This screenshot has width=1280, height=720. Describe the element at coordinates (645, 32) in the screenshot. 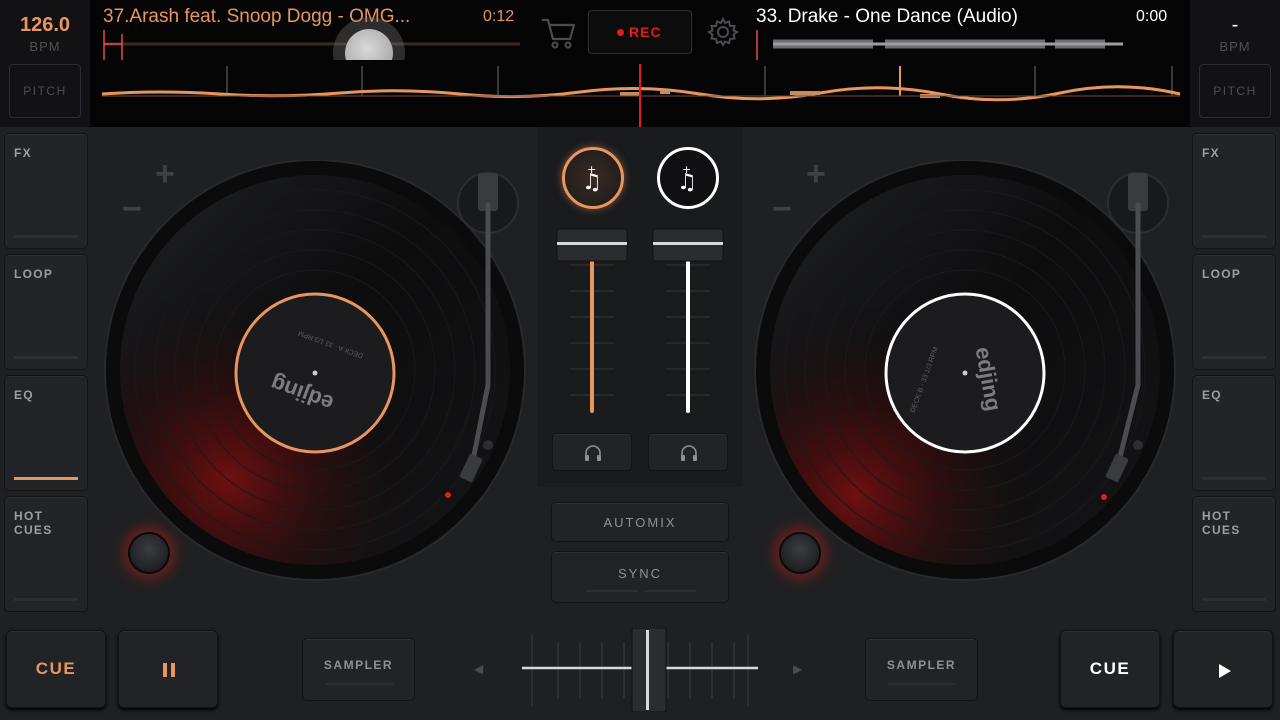

I see `record-label: REC` at that location.